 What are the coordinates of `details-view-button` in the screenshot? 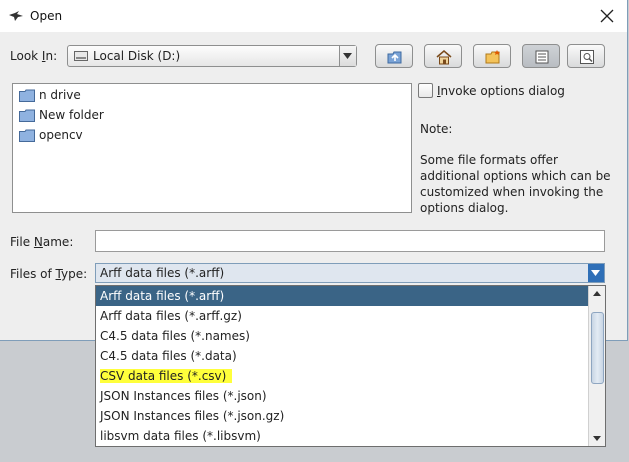 It's located at (586, 56).